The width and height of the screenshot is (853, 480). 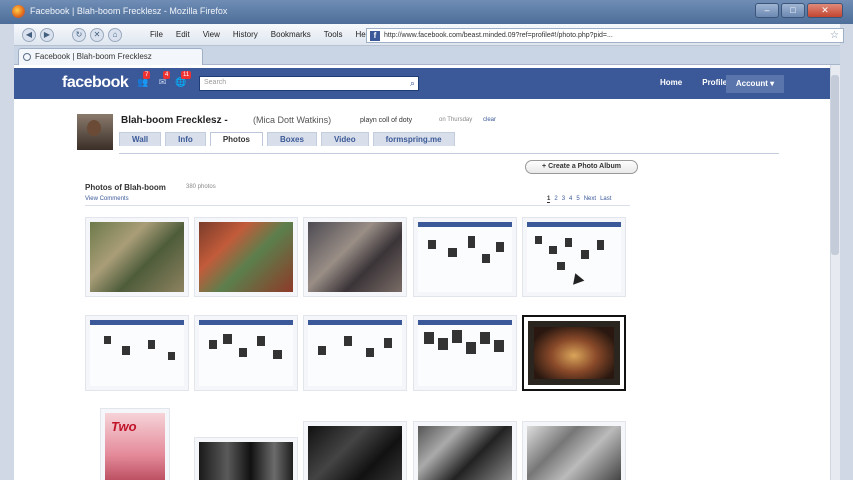 What do you see at coordinates (309, 83) in the screenshot?
I see `search-input: Search ⌕` at bounding box center [309, 83].